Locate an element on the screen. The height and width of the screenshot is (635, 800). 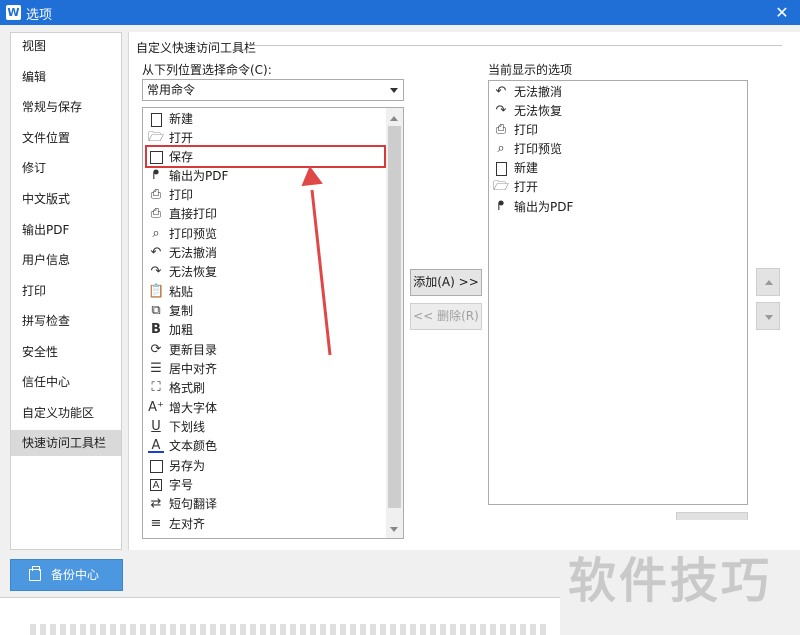
background-document-strip is located at coordinates (280, 616).